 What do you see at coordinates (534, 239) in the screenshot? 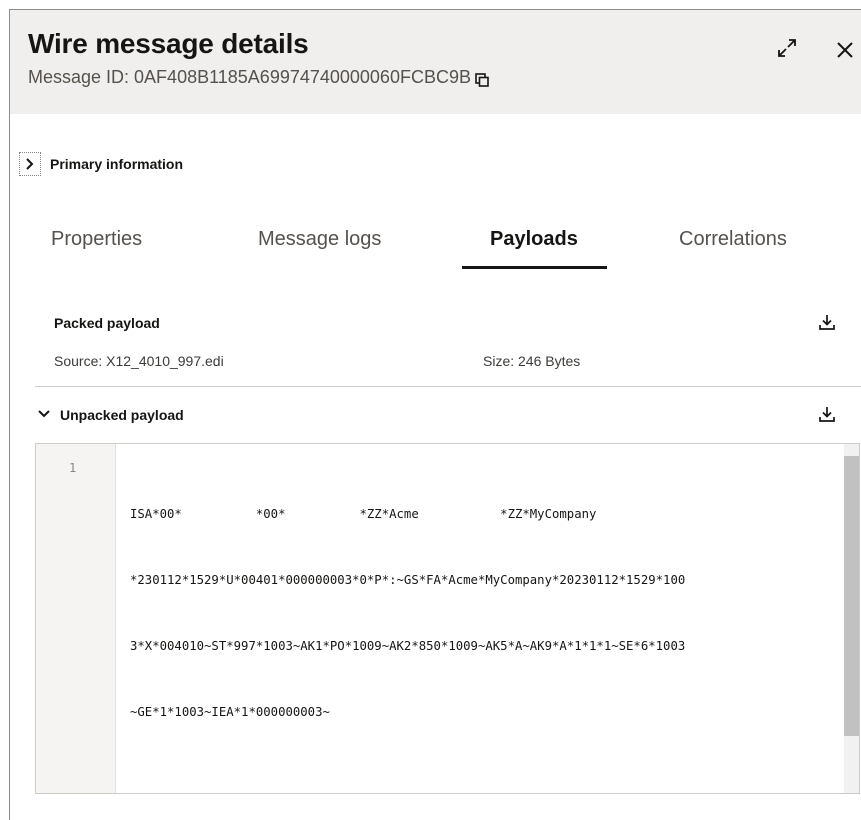
I see `tab-payloads: Payloads` at bounding box center [534, 239].